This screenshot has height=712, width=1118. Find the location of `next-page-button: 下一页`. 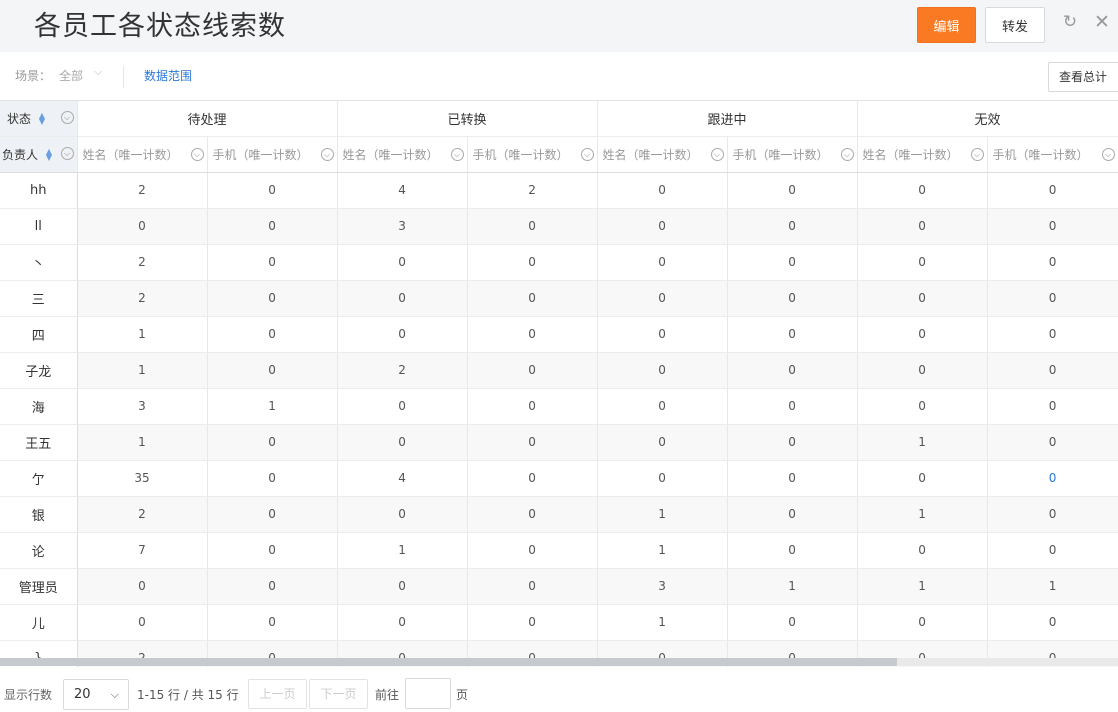

next-page-button: 下一页 is located at coordinates (338, 694).